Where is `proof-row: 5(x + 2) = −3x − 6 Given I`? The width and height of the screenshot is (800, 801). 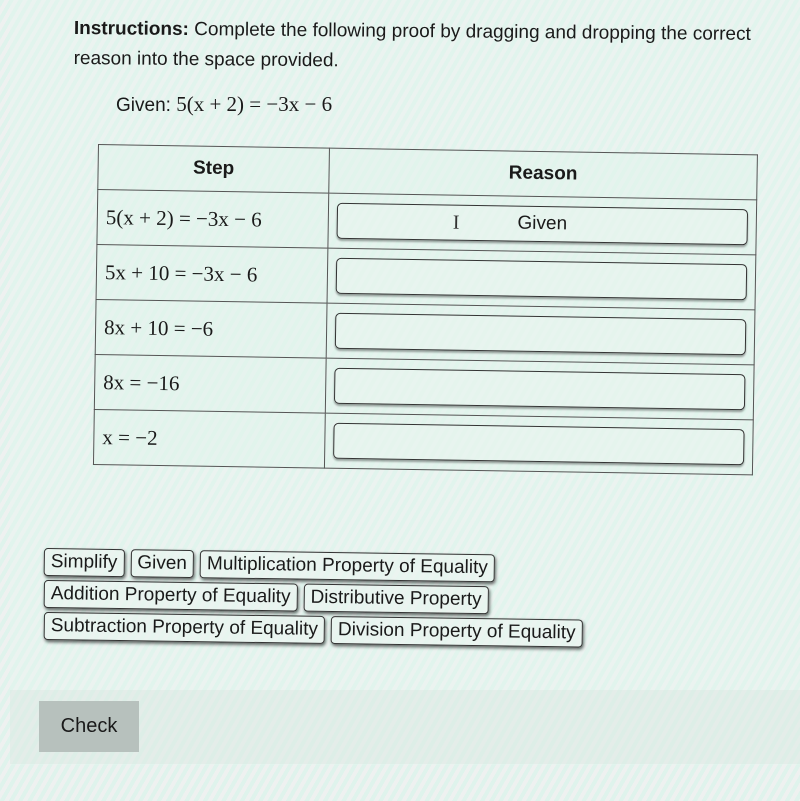 proof-row: 5(x + 2) = −3x − 6 Given I is located at coordinates (426, 222).